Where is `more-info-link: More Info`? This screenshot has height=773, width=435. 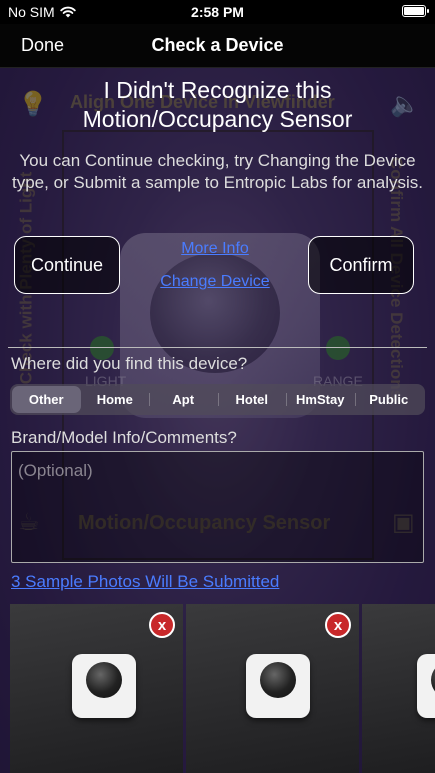 more-info-link: More Info is located at coordinates (215, 249).